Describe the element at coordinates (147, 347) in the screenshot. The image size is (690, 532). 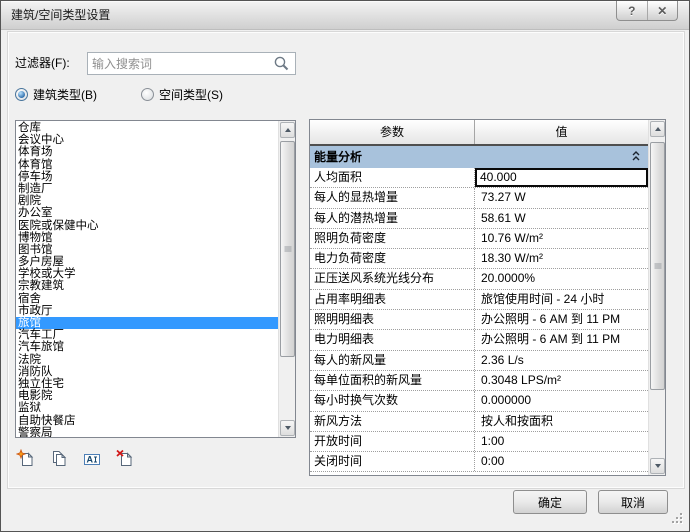
I see `list-item: 汽车旅馆` at that location.